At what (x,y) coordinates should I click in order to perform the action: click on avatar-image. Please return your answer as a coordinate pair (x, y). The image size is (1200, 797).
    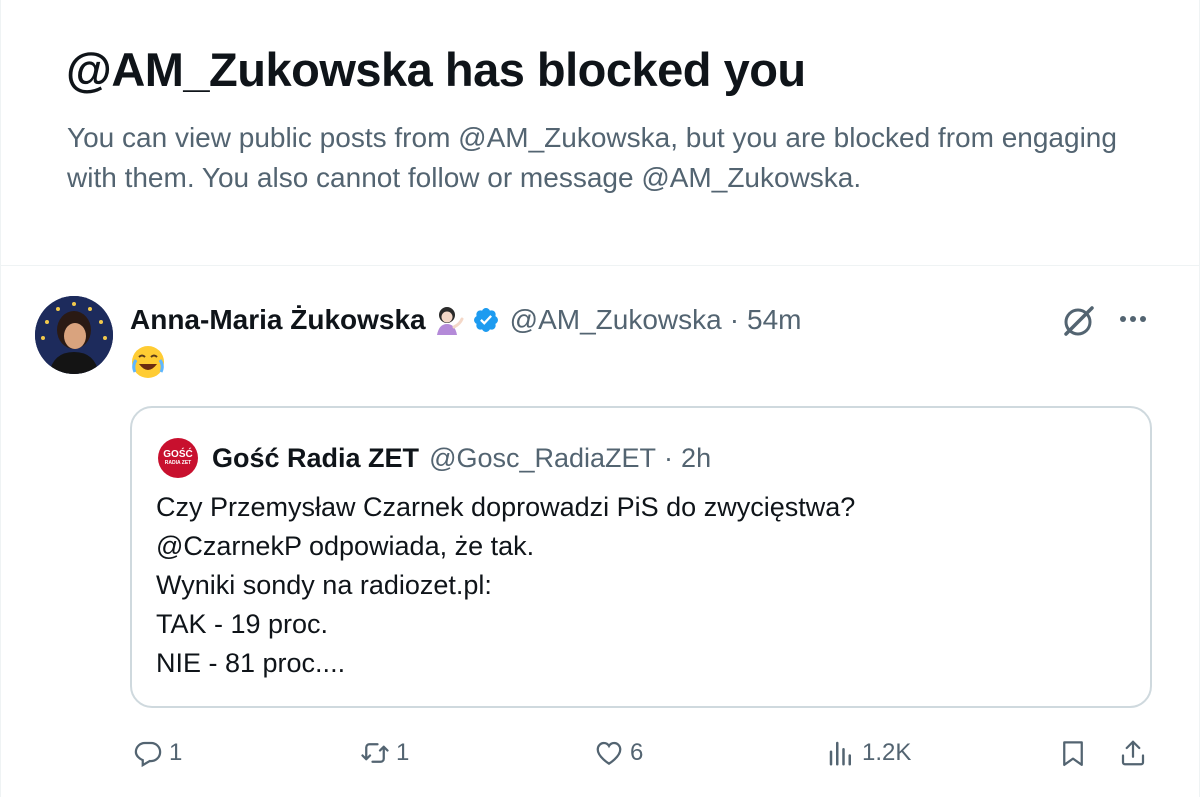
    Looking at the image, I should click on (74, 335).